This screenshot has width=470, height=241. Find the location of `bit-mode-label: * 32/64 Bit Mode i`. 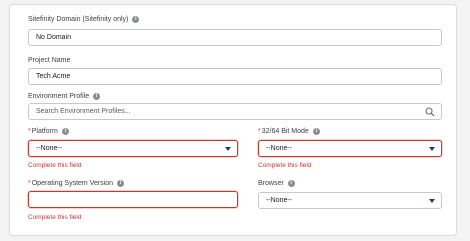

bit-mode-label: * 32/64 Bit Mode i is located at coordinates (289, 131).